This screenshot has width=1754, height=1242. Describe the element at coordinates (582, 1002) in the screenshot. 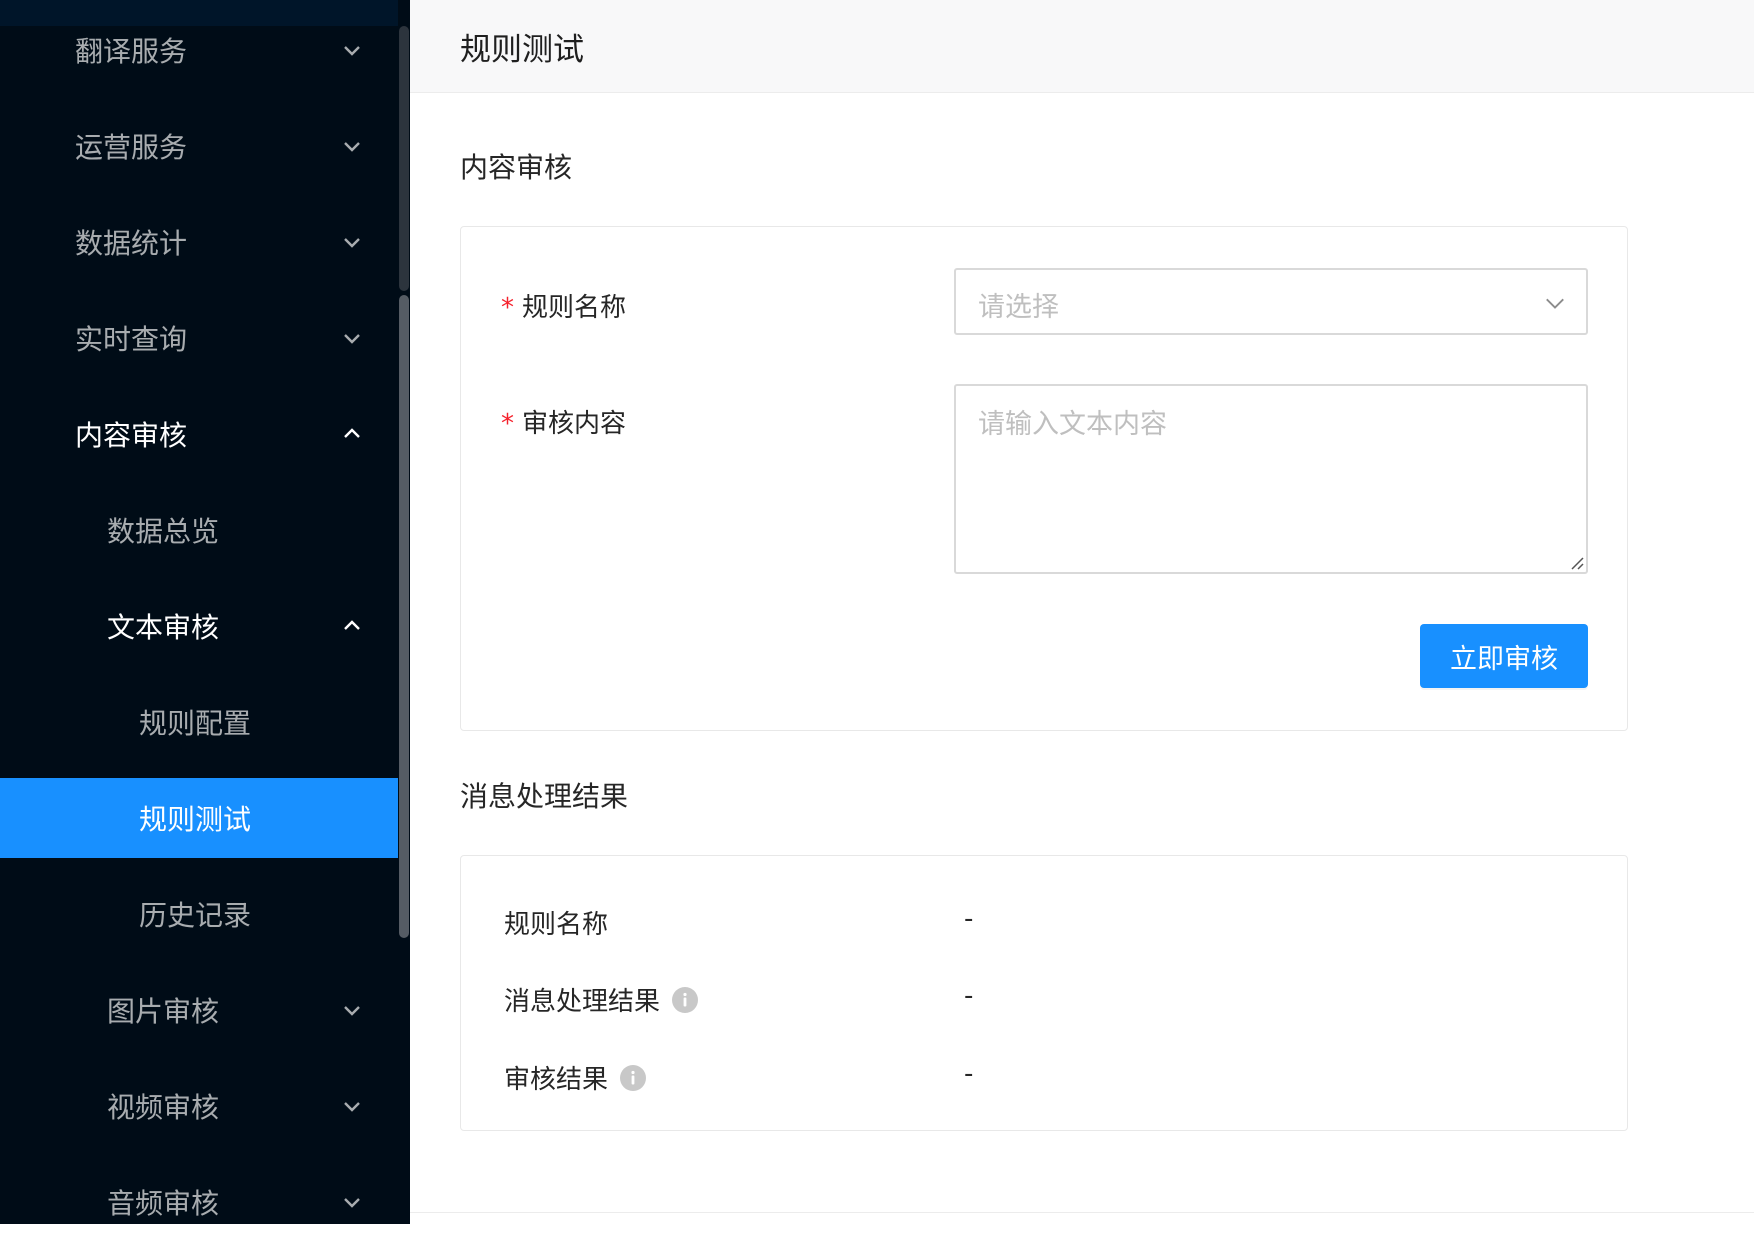

I see `result-label-text: 消息处理结果` at that location.